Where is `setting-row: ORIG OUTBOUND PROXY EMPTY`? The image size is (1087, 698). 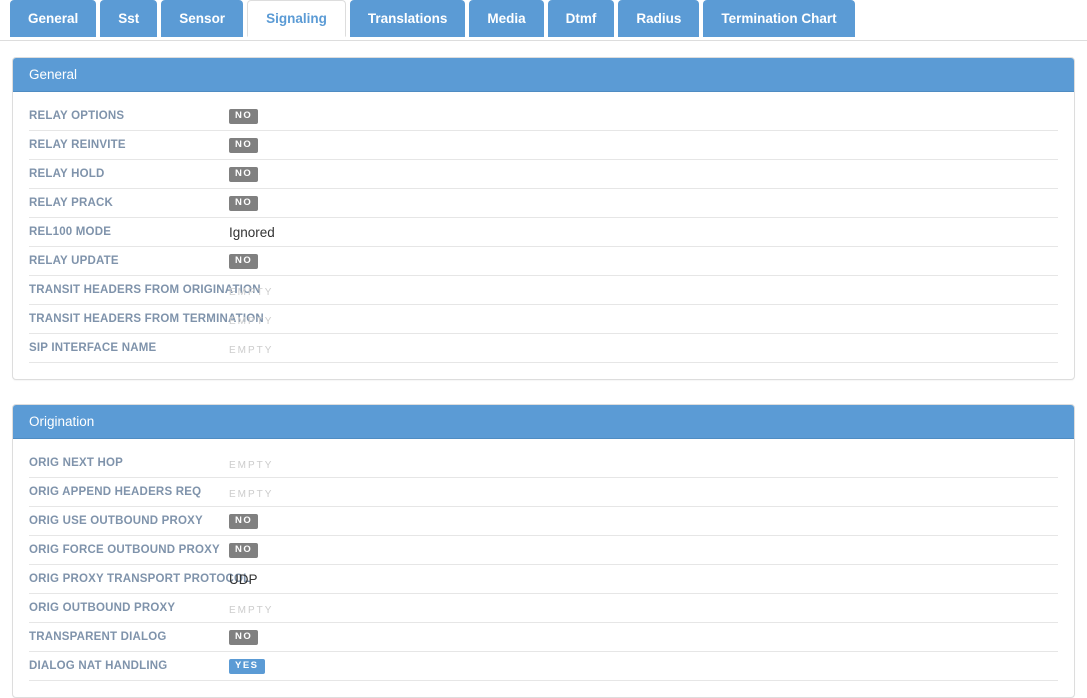
setting-row: ORIG OUTBOUND PROXY EMPTY is located at coordinates (543, 608).